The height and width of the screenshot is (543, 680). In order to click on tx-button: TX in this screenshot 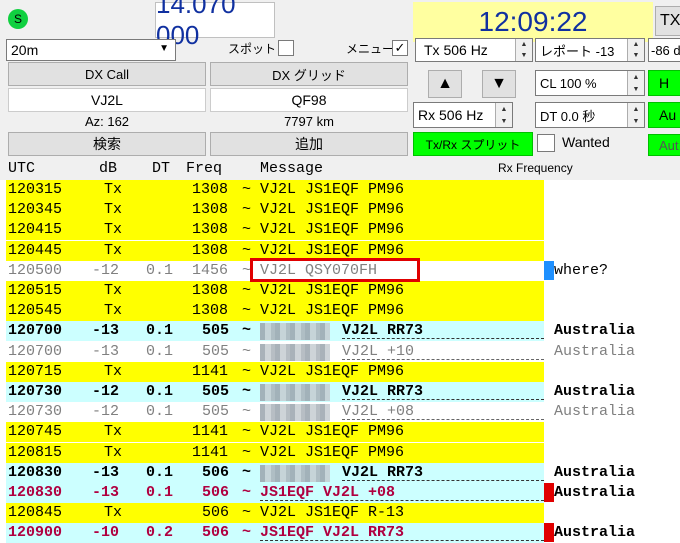, I will do `click(667, 21)`.